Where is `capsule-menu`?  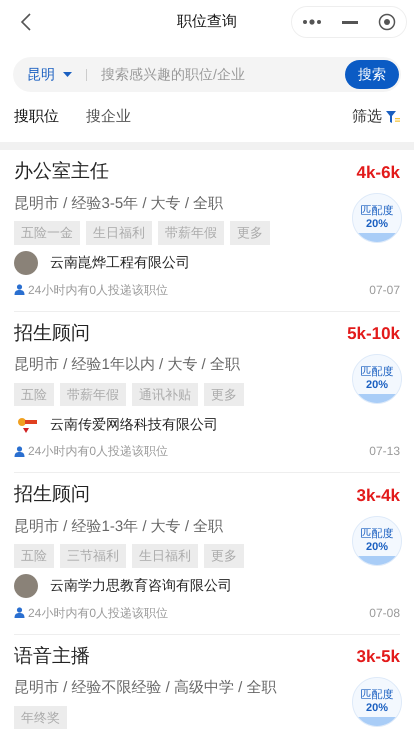
capsule-menu is located at coordinates (349, 22).